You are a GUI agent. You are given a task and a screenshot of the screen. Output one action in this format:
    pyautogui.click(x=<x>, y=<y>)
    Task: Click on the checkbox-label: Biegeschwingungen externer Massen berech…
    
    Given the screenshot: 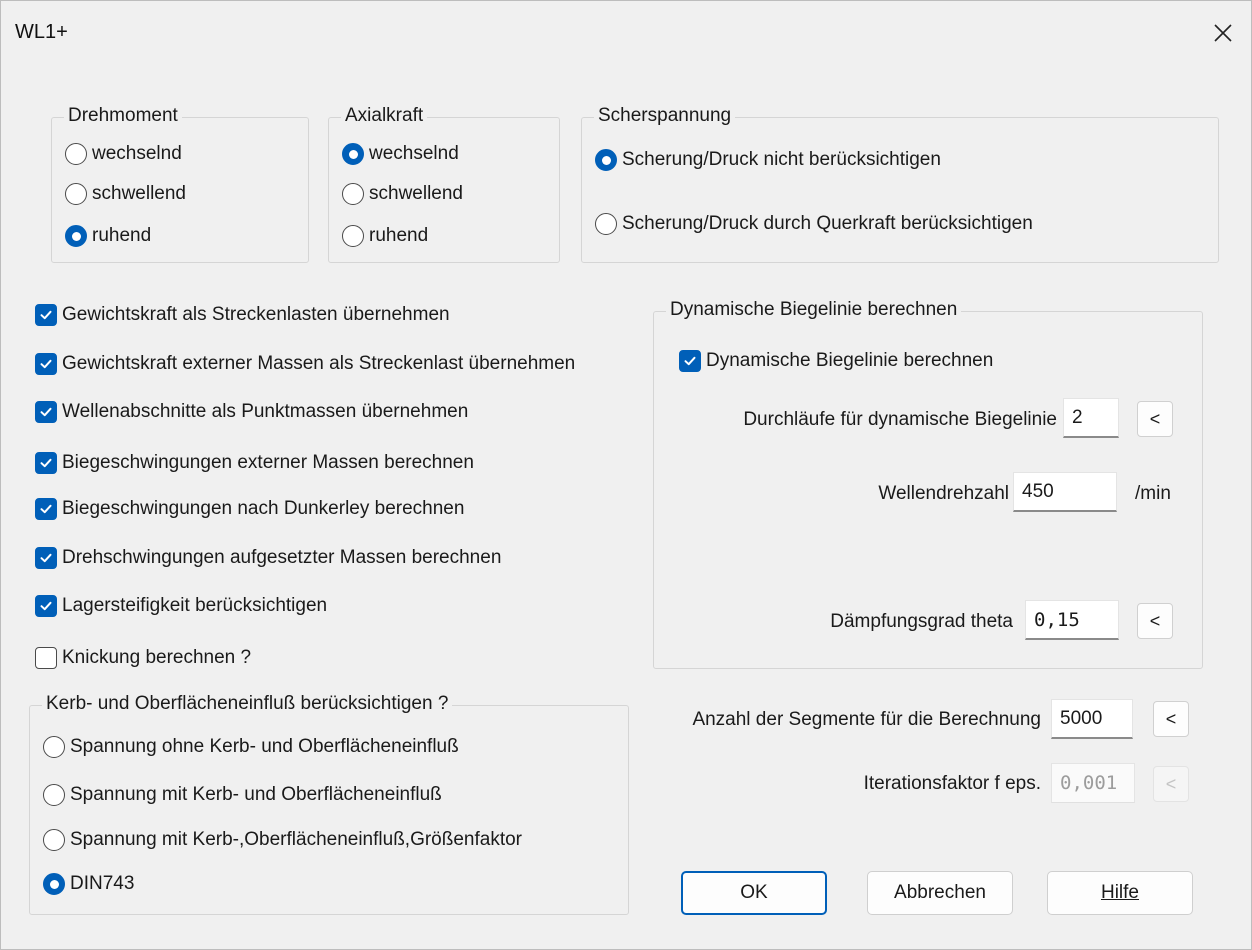 What is the action you would take?
    pyautogui.click(x=268, y=462)
    